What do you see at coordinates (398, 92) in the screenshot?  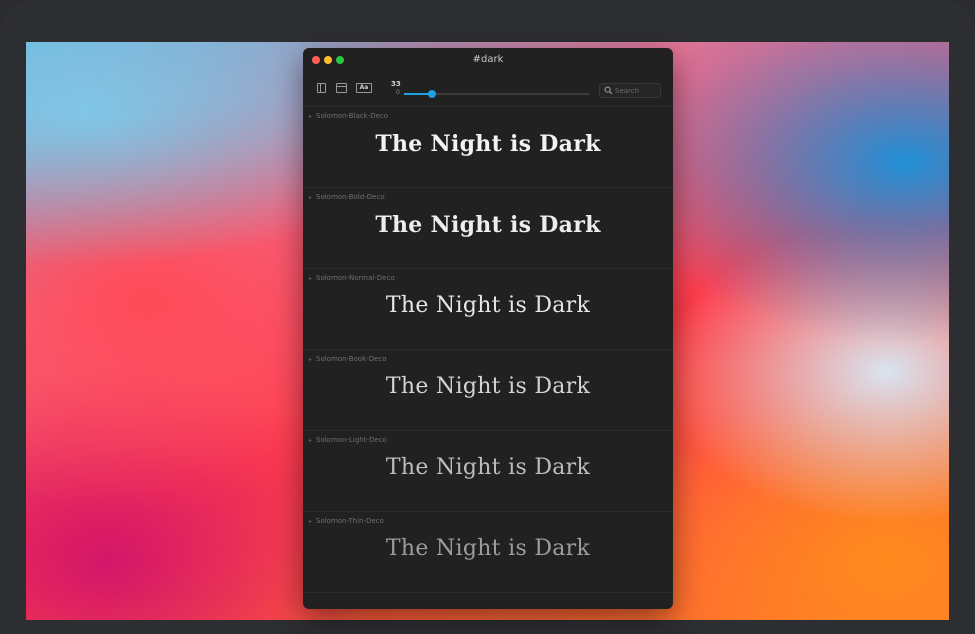 I see `size-min-label: 0` at bounding box center [398, 92].